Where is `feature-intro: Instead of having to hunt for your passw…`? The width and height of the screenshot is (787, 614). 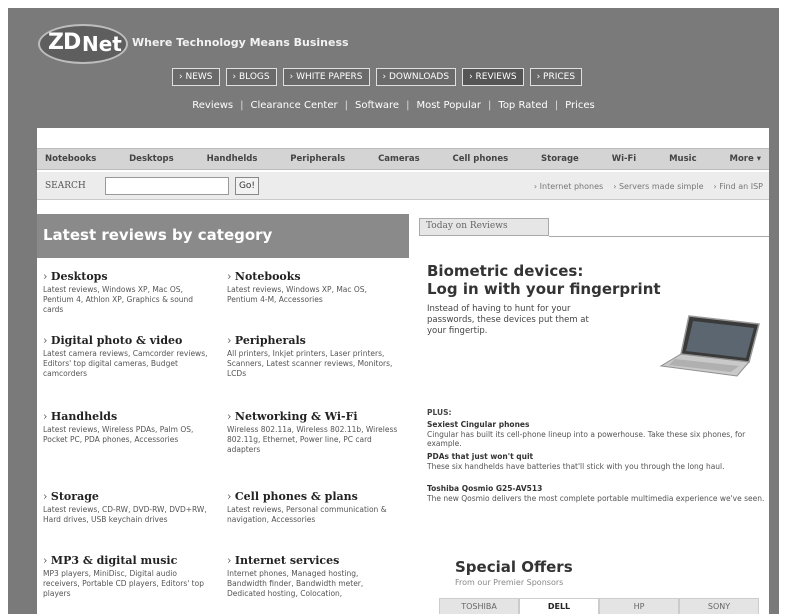
feature-intro: Instead of having to hunt for your passw… is located at coordinates (508, 320).